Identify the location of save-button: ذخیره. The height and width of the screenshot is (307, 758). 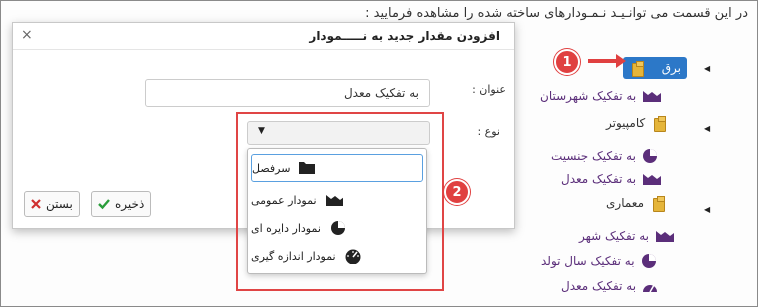
(121, 204).